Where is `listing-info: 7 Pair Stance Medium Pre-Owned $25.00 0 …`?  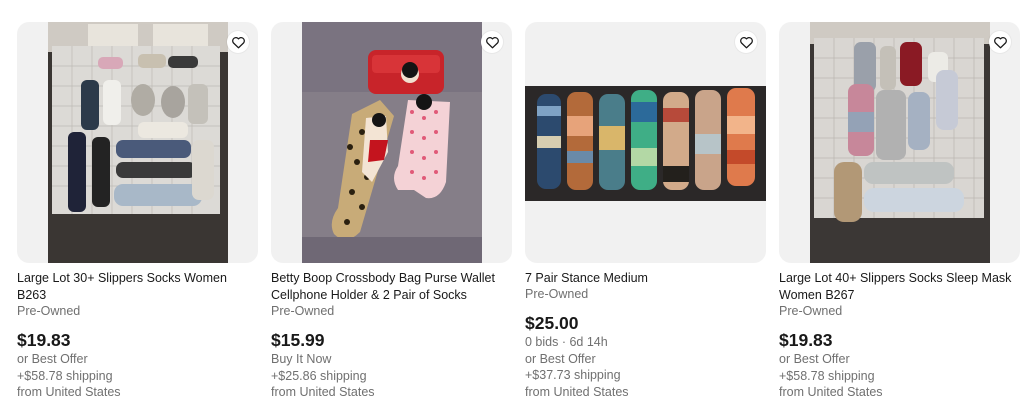
listing-info: 7 Pair Stance Medium Pre-Owned $25.00 0 … is located at coordinates (645, 331).